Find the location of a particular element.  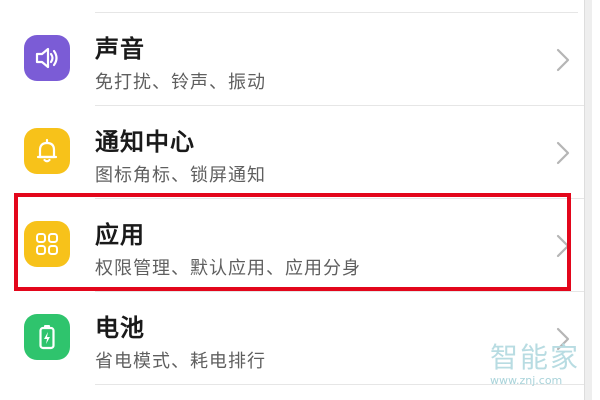

battery-icon is located at coordinates (47, 337).